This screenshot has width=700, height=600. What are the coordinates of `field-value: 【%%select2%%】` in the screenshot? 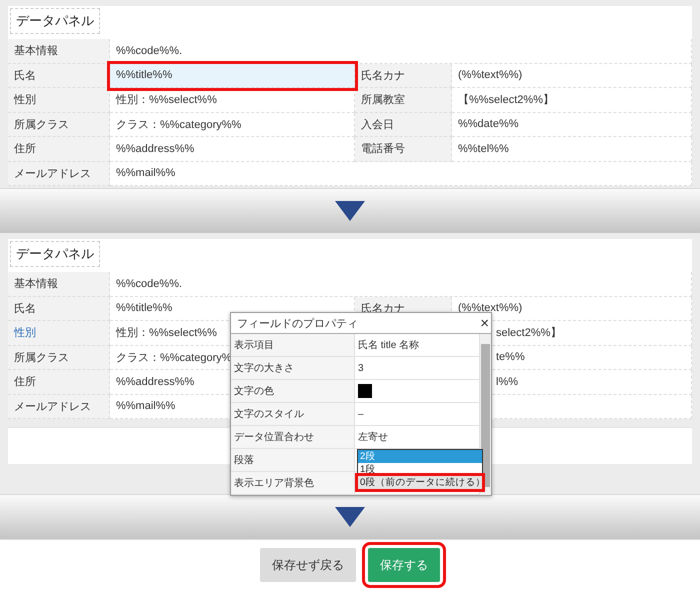 It's located at (572, 100).